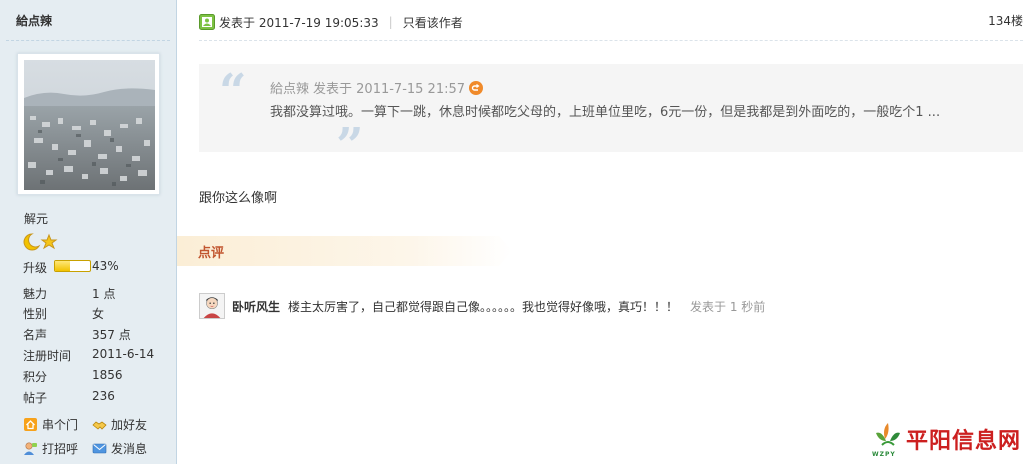 This screenshot has width=1023, height=464. I want to click on greet-person-icon, so click(30, 448).